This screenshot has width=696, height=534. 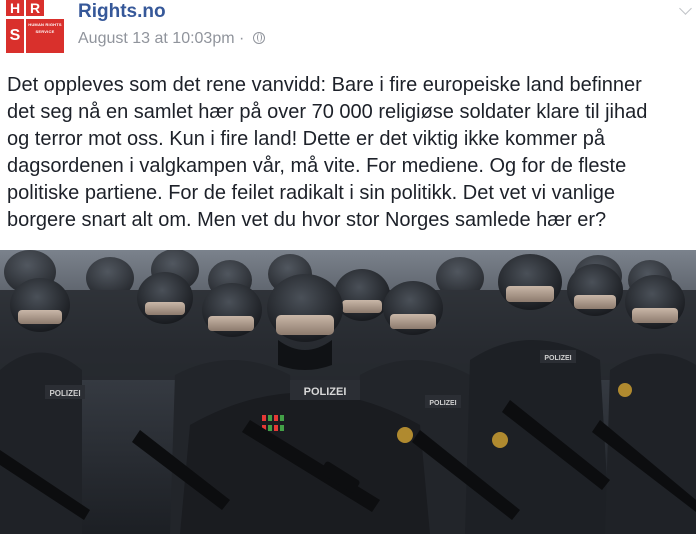 I want to click on globe-icon, so click(x=258, y=38).